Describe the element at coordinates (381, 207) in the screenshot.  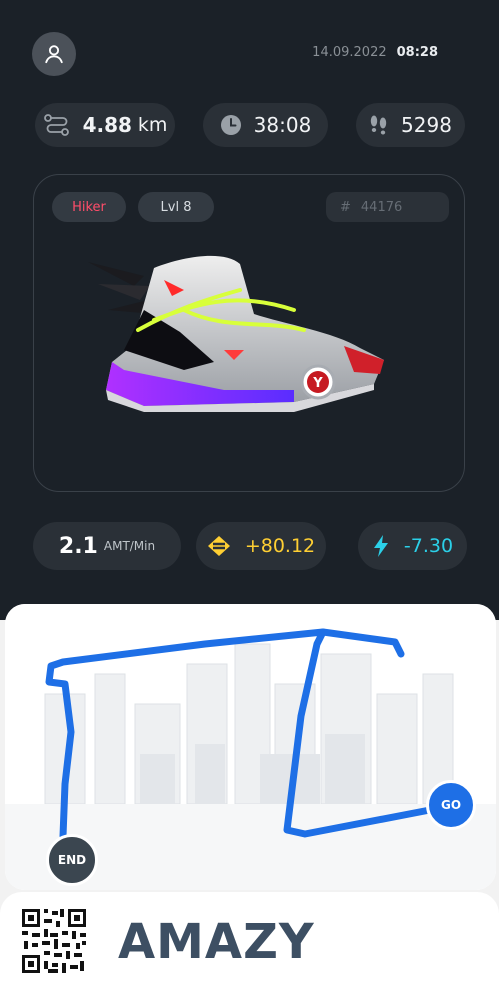
I see `sneaker-id-value: 44176` at that location.